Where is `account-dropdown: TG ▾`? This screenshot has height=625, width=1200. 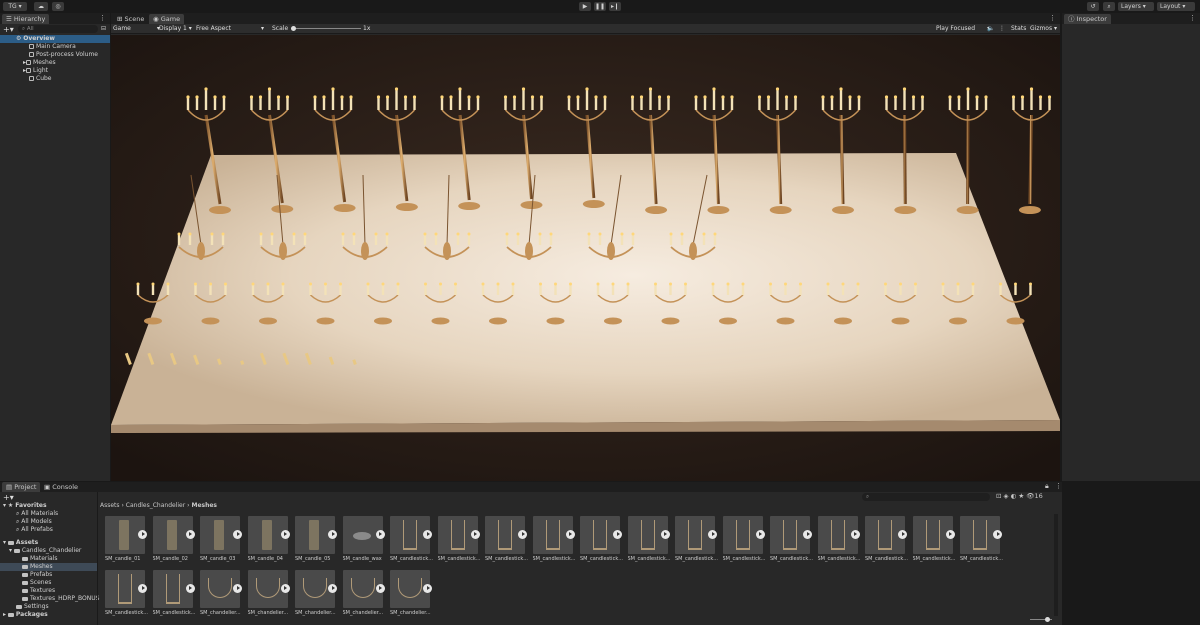
account-dropdown: TG ▾ is located at coordinates (15, 6).